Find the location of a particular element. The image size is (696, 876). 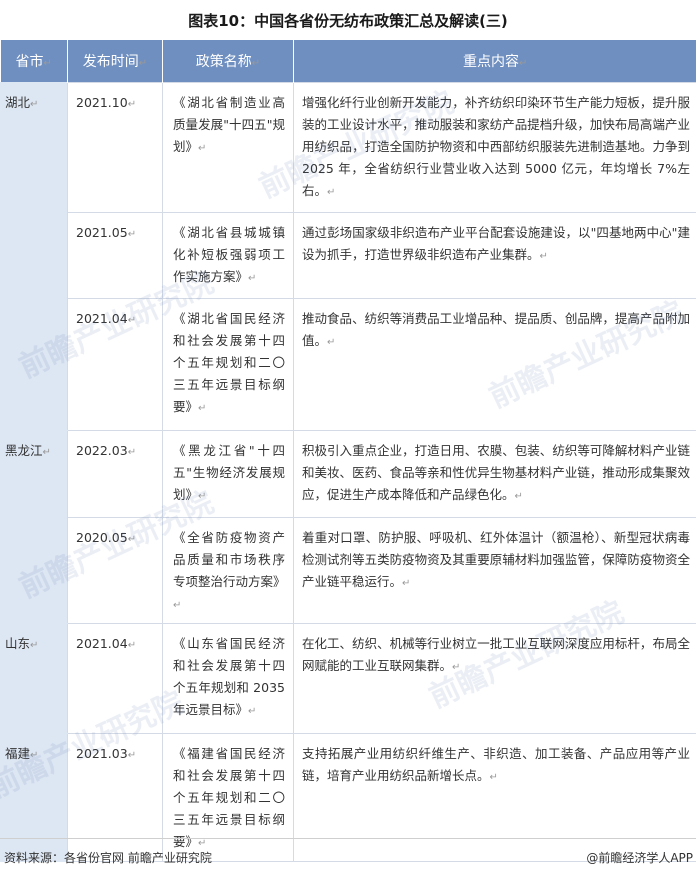

source-note: 资料来源：各省份官网 前瞻产业研究院 is located at coordinates (108, 858).